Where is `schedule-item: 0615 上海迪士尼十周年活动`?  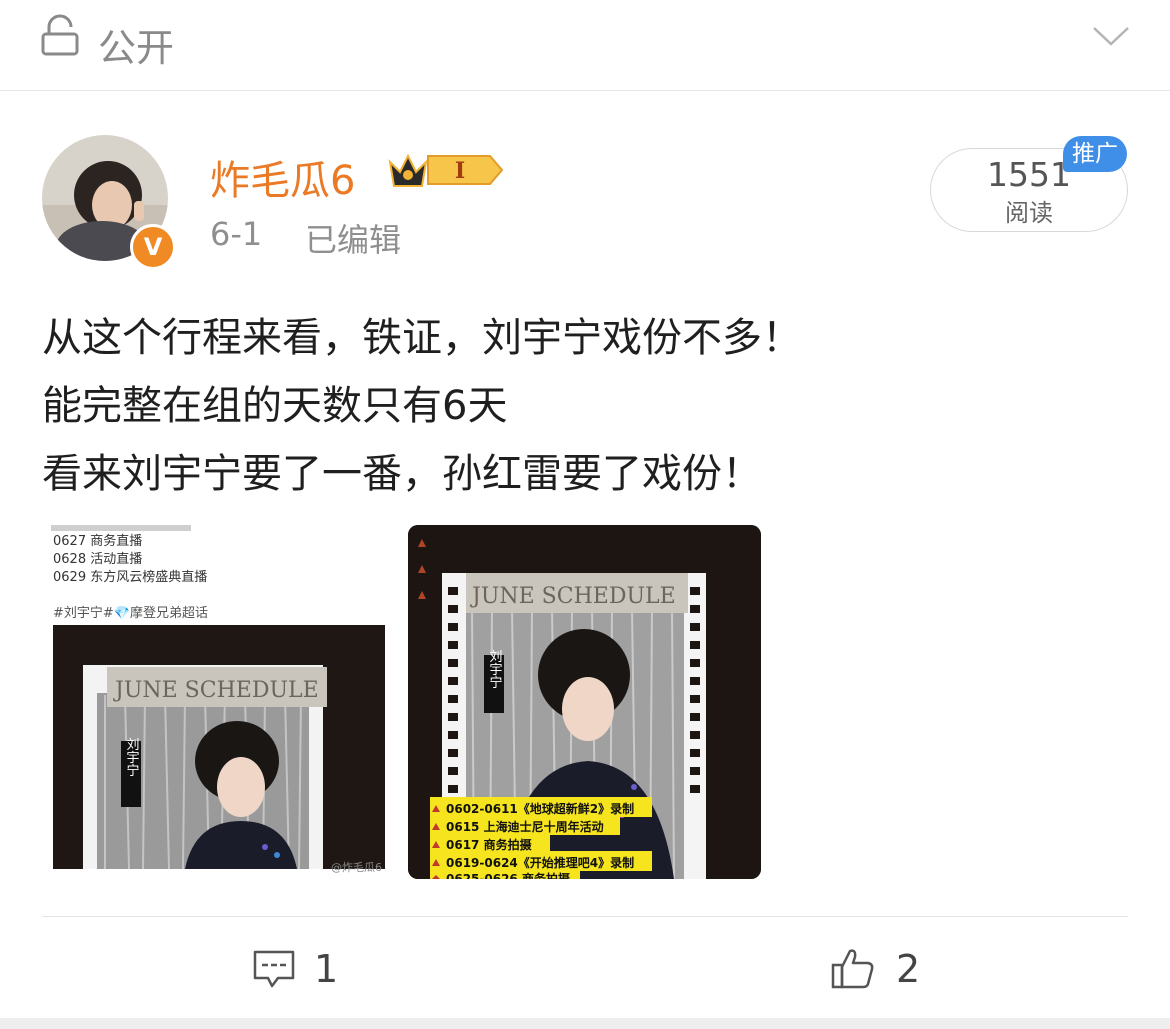
schedule-item: 0615 上海迪士尼十周年活动 is located at coordinates (525, 826).